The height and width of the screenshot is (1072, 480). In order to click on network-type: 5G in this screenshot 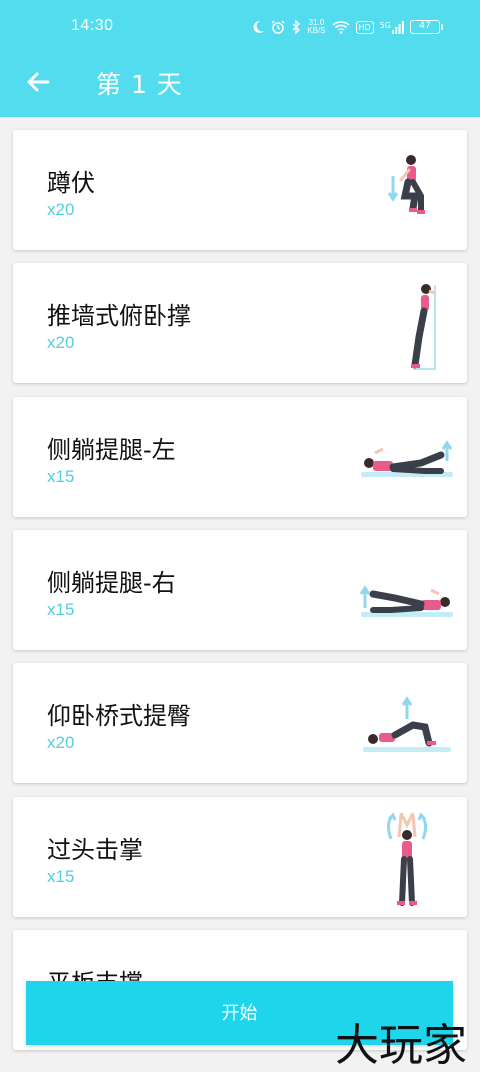, I will do `click(385, 25)`.